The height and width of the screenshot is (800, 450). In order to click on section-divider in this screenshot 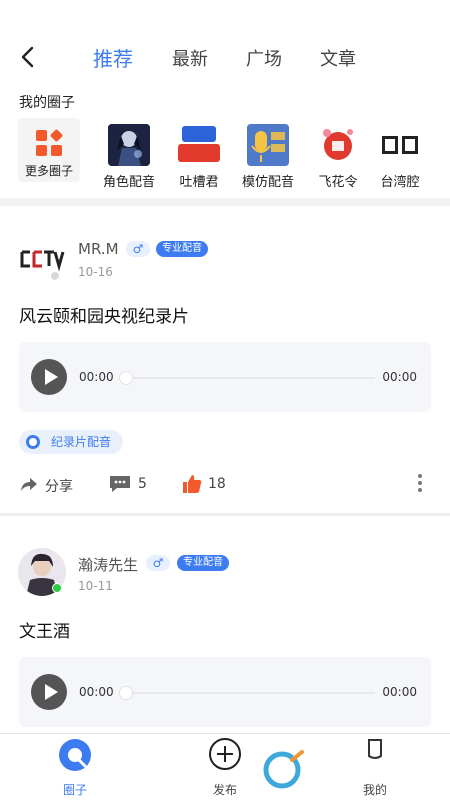, I will do `click(225, 202)`.